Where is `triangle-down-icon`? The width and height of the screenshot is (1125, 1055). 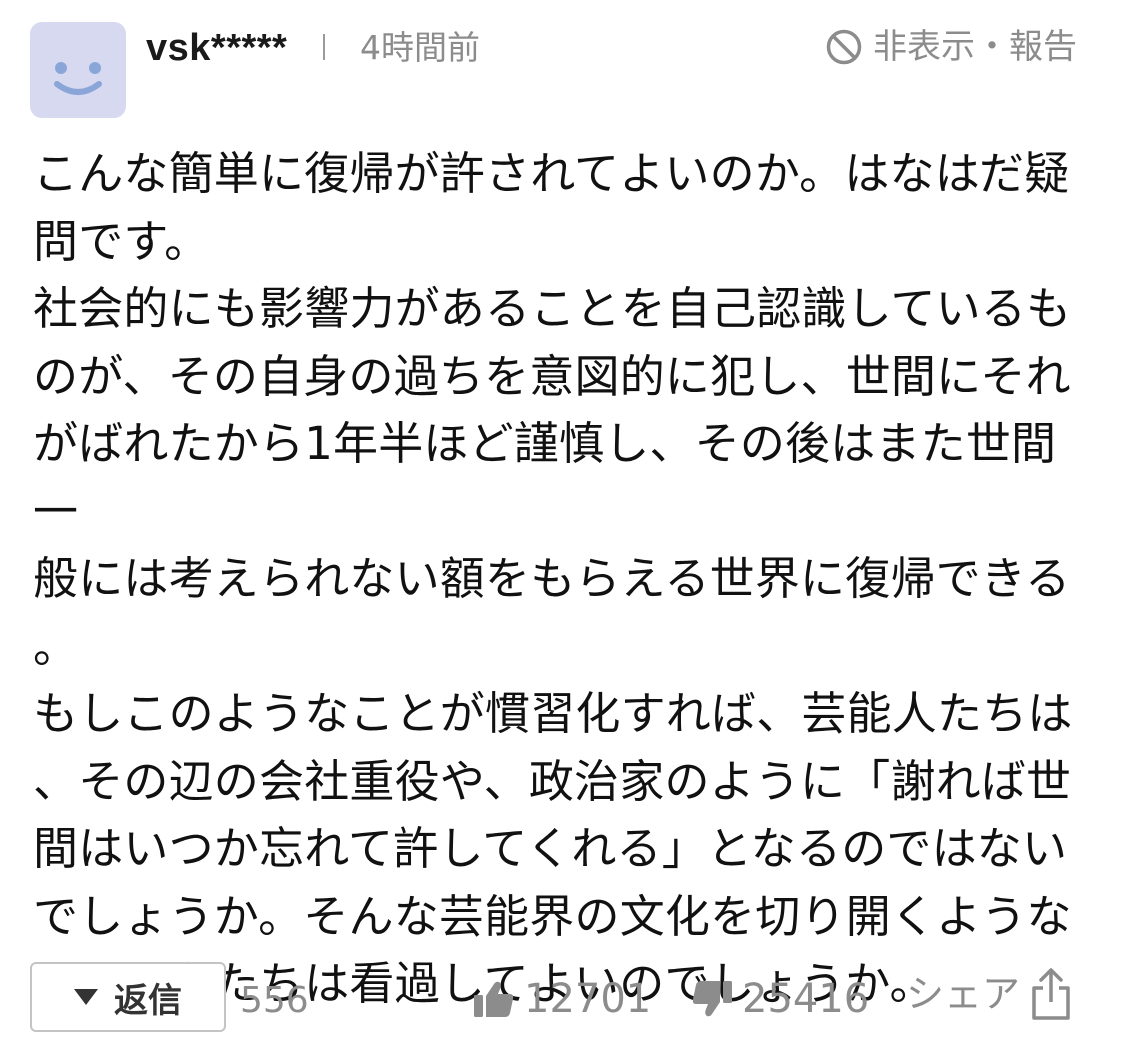 triangle-down-icon is located at coordinates (86, 997).